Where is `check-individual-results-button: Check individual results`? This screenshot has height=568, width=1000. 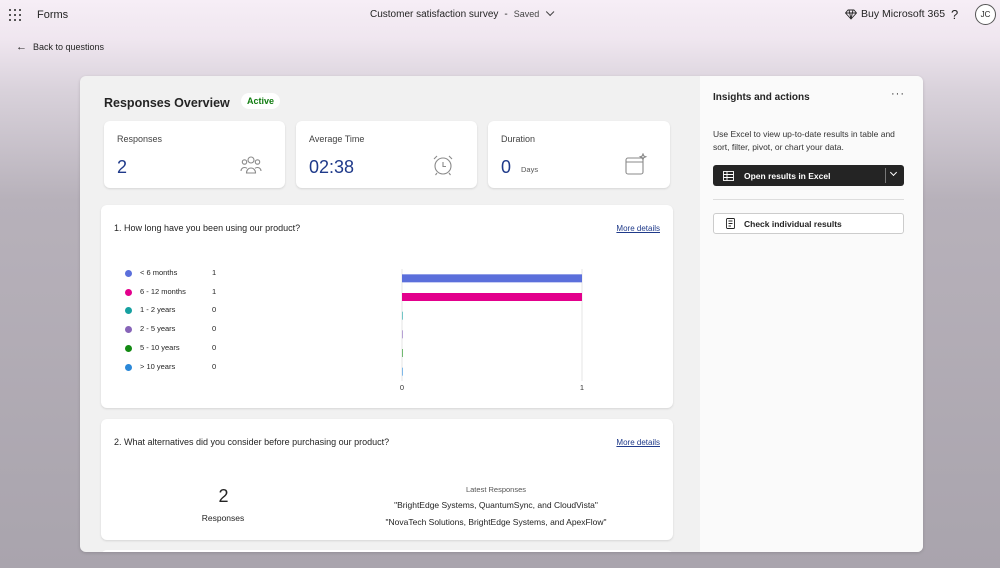
check-individual-results-button: Check individual results is located at coordinates (808, 223).